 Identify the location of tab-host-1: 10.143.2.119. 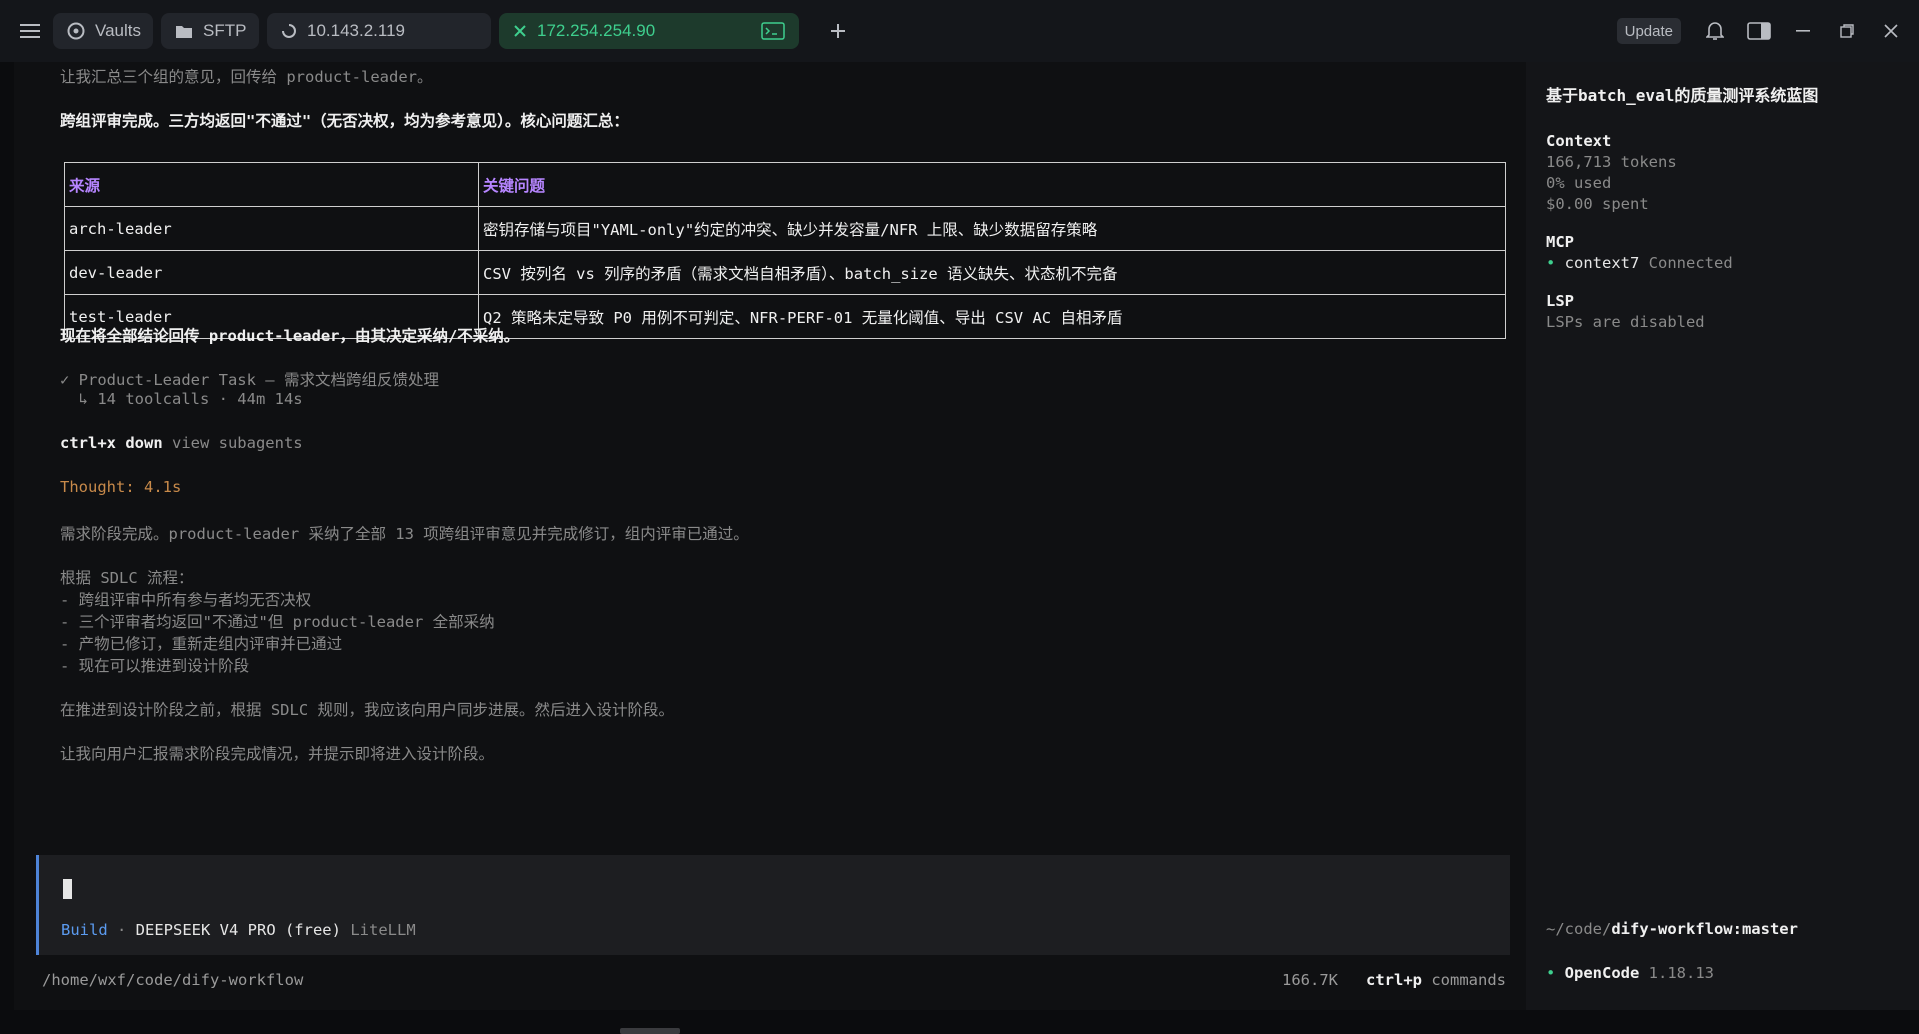
(379, 31).